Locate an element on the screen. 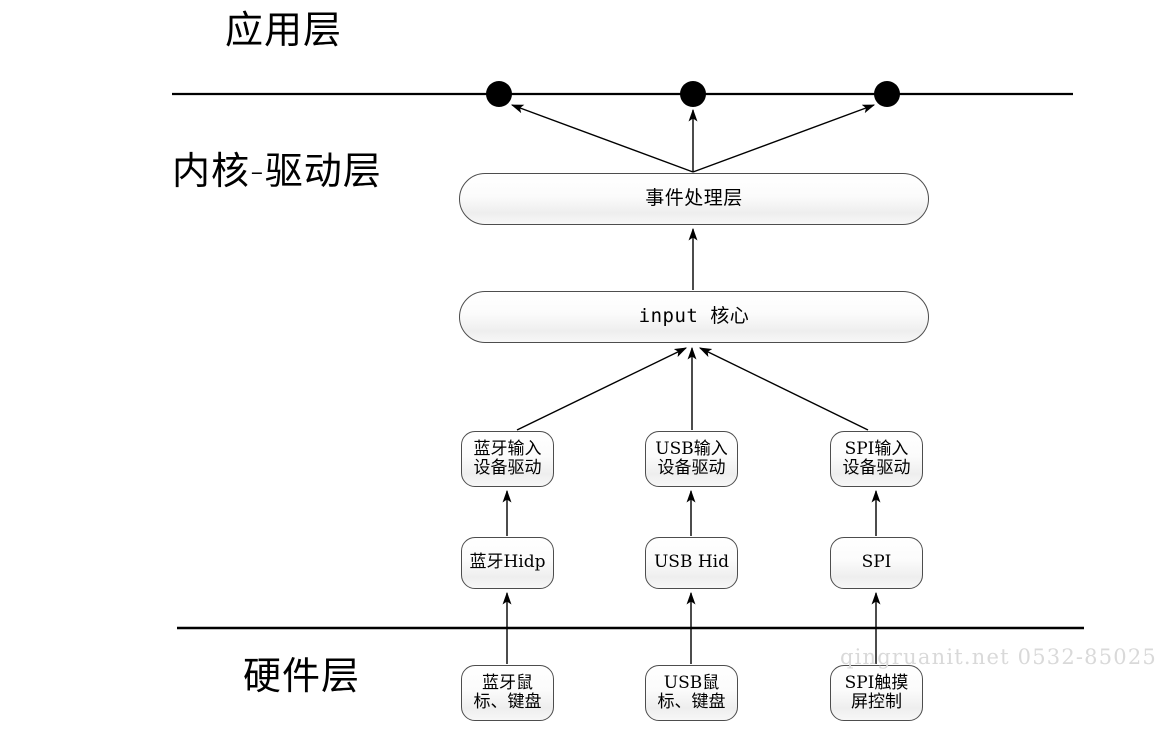 The height and width of the screenshot is (755, 1158). layer-title-kernel: 内核-驱动层 is located at coordinates (277, 171).